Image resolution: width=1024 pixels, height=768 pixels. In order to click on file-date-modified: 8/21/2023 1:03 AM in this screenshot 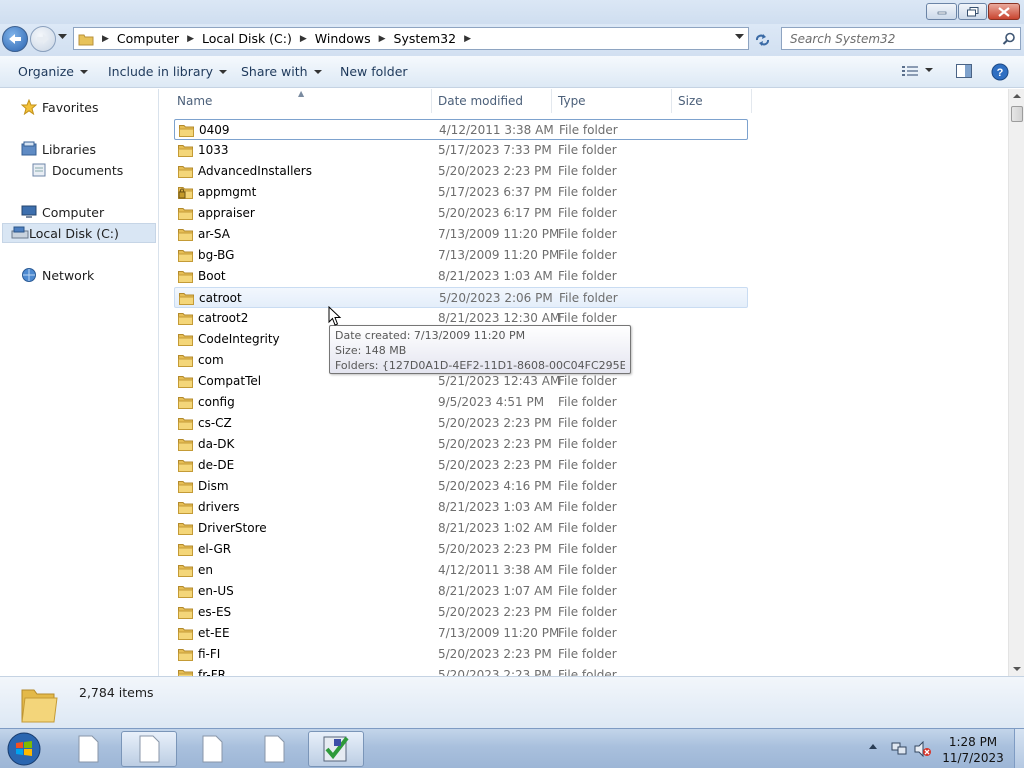, I will do `click(495, 276)`.